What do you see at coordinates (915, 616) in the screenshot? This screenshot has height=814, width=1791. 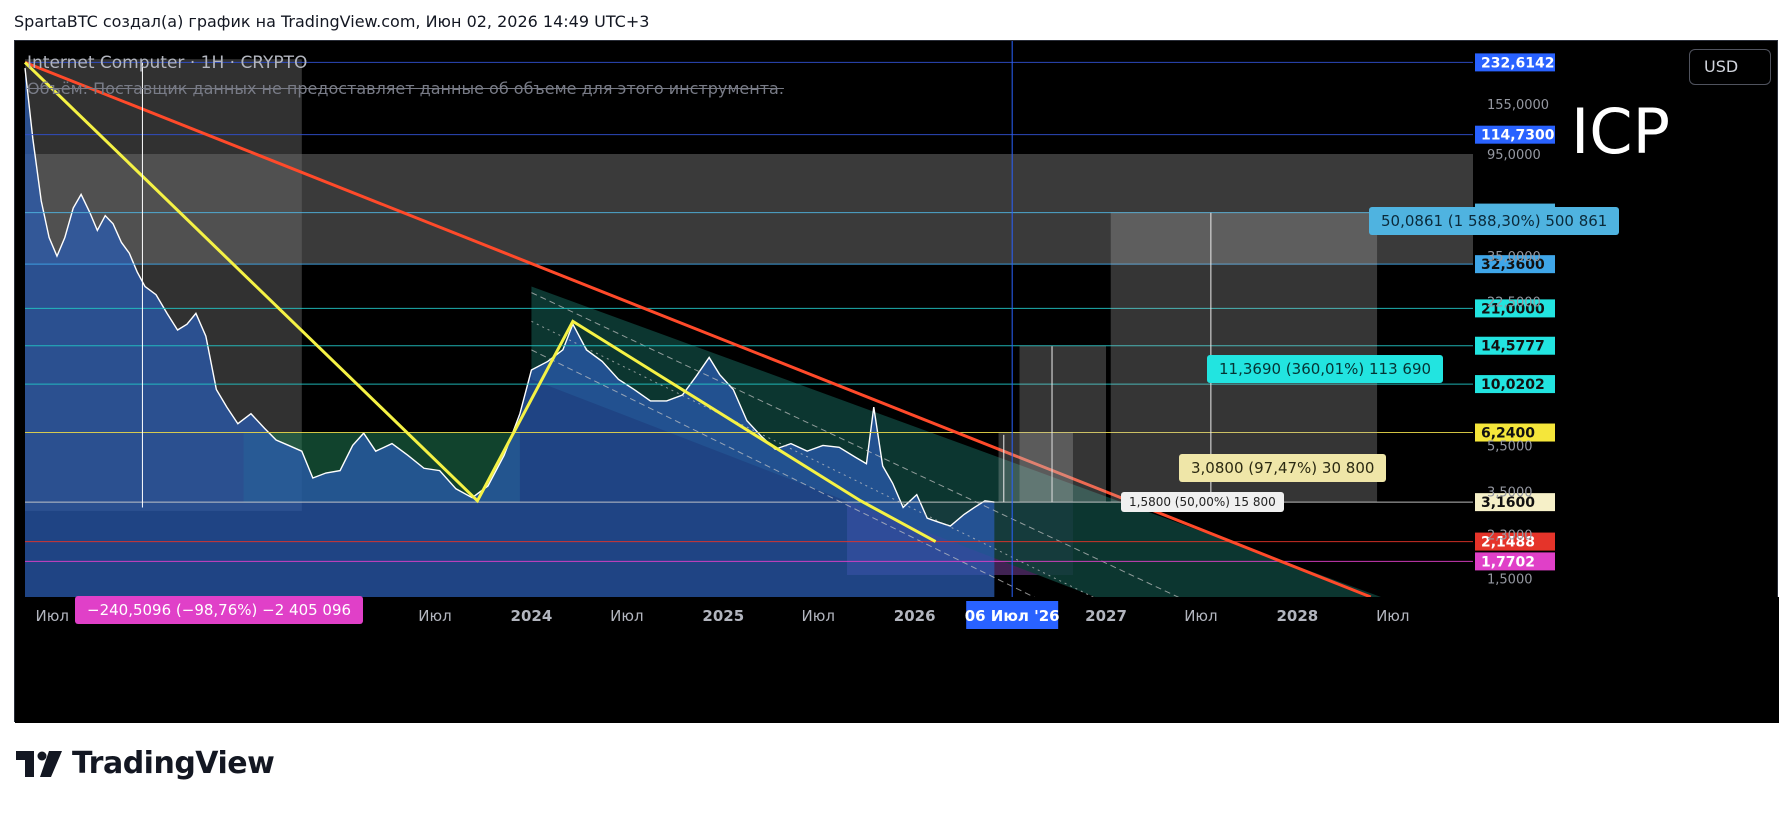 I see `x-tick-label-9: 2026` at bounding box center [915, 616].